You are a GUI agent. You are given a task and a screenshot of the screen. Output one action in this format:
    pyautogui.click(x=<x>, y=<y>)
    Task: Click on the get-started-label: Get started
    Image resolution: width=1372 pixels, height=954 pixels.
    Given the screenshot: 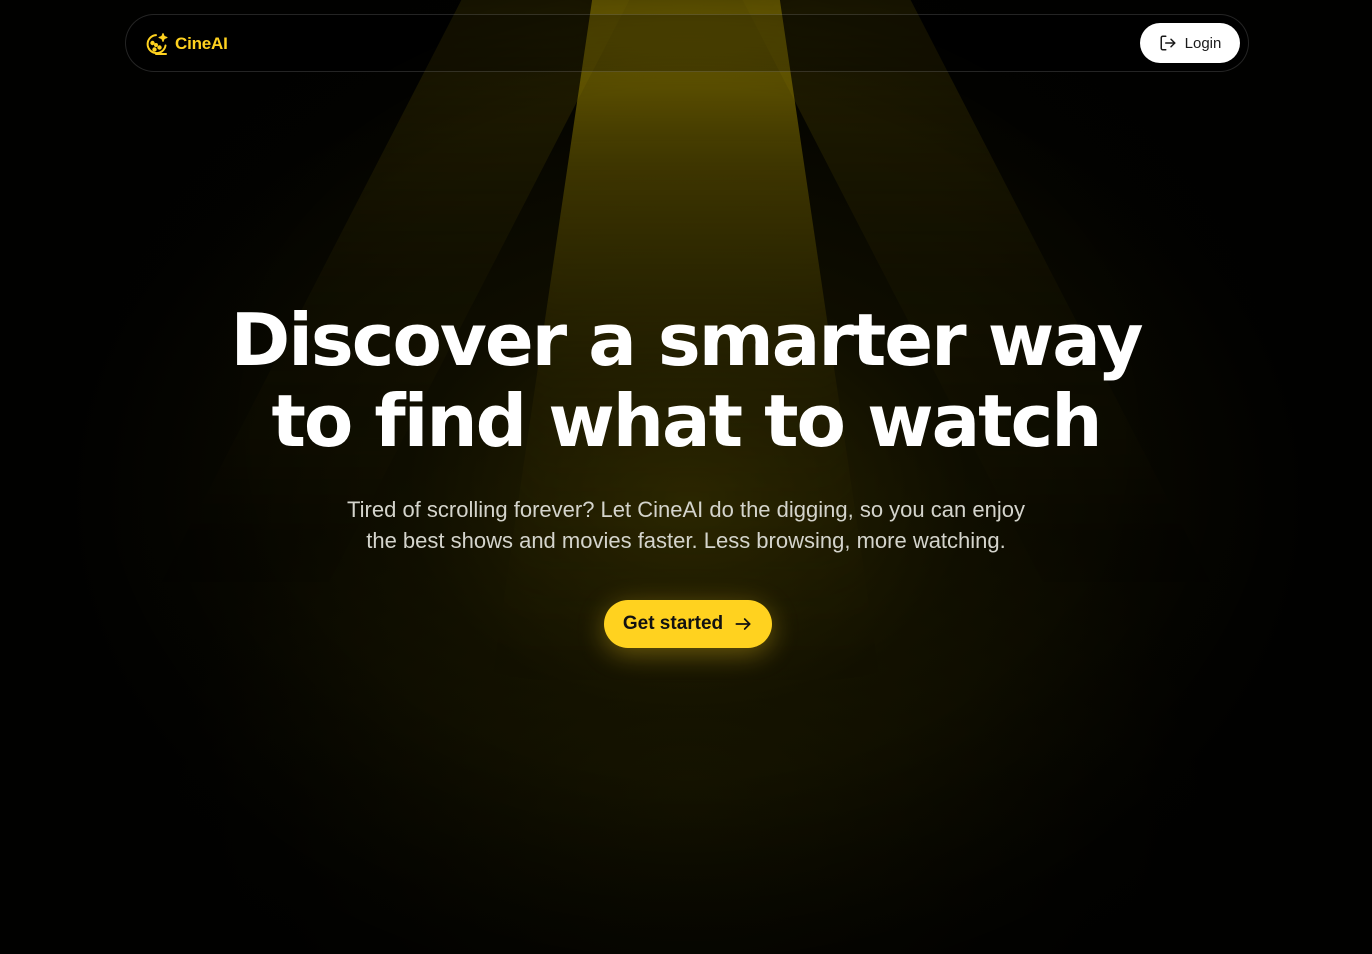 What is the action you would take?
    pyautogui.click(x=673, y=623)
    